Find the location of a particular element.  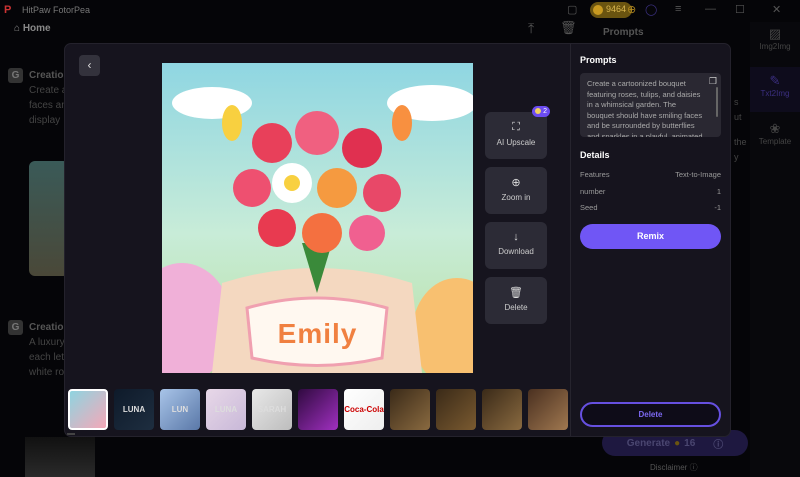

copy-icon: ❐ is located at coordinates (713, 81).